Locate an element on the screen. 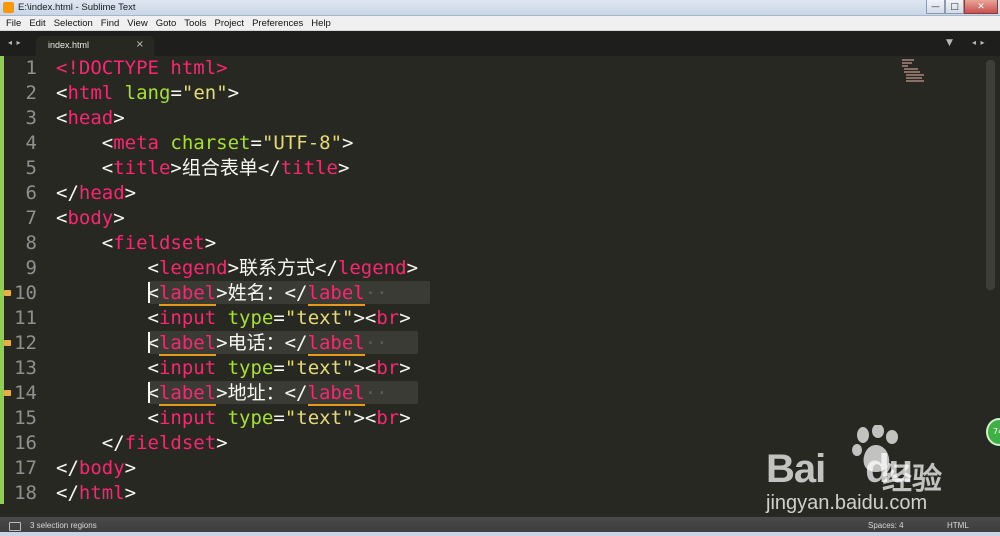 Image resolution: width=1000 pixels, height=536 pixels. vertical-scrollbar is located at coordinates (981, 286).